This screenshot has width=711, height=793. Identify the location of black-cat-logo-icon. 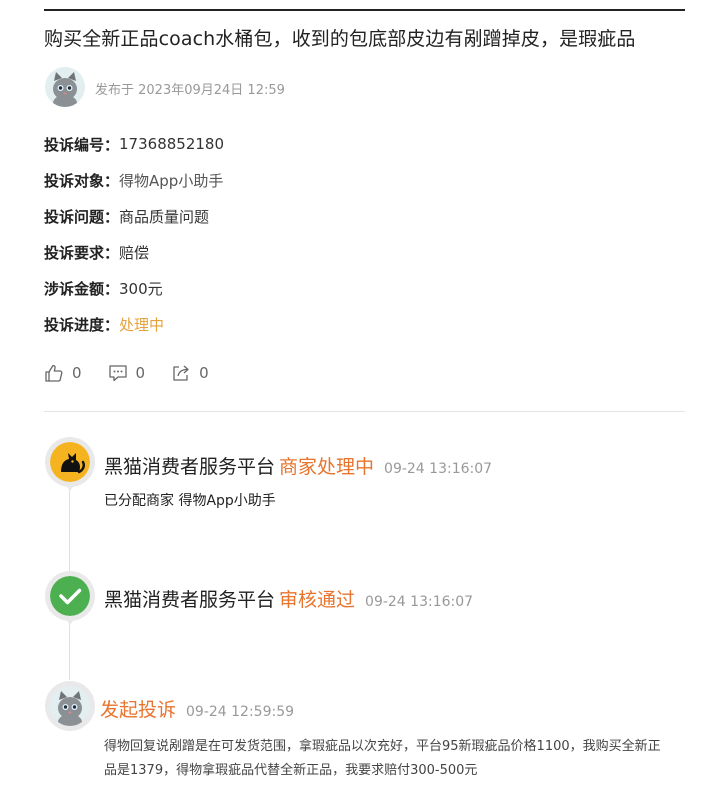
(70, 462).